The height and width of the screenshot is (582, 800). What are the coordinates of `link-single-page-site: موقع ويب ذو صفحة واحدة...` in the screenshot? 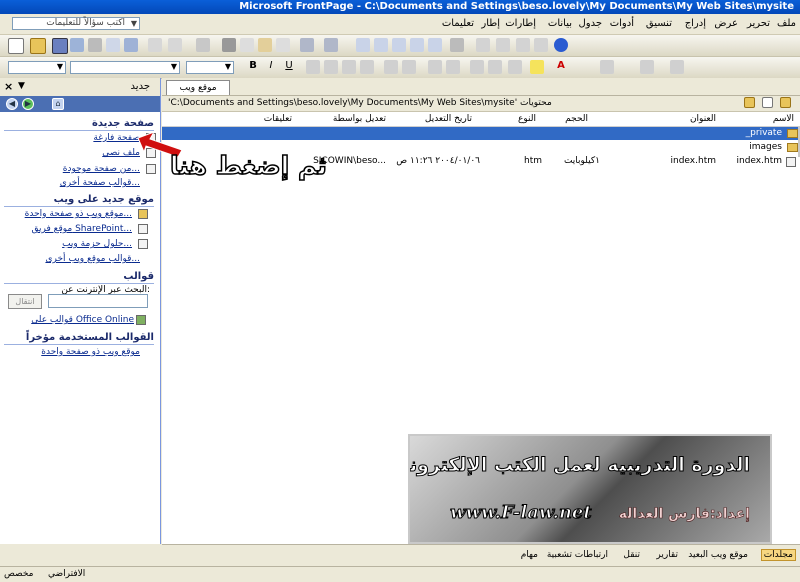 It's located at (78, 214).